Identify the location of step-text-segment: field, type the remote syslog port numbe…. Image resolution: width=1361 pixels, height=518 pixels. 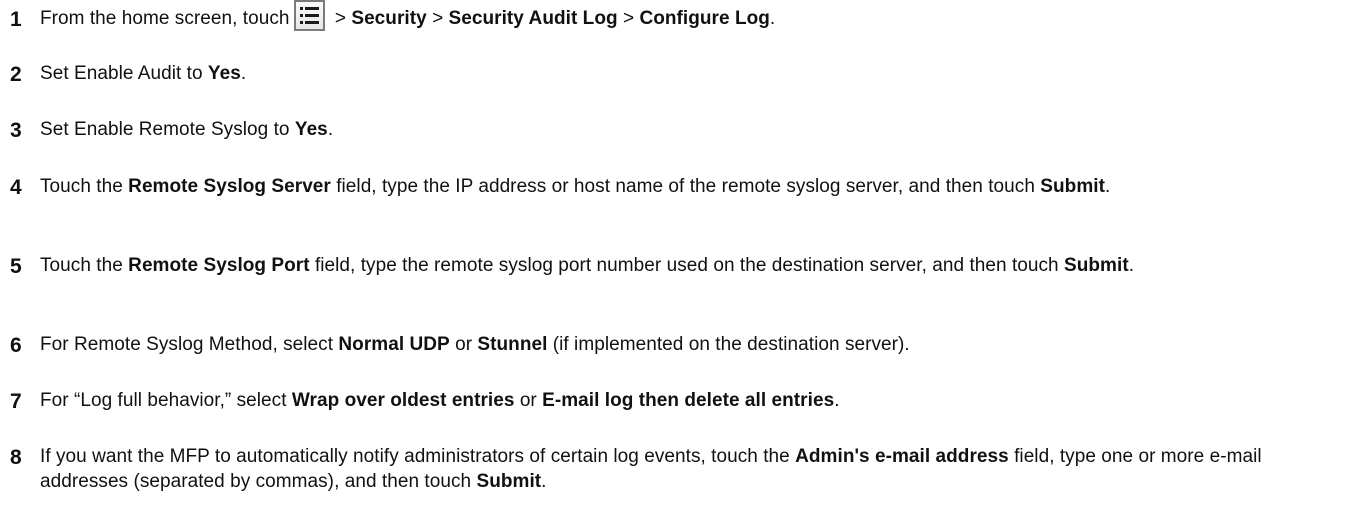
(687, 265).